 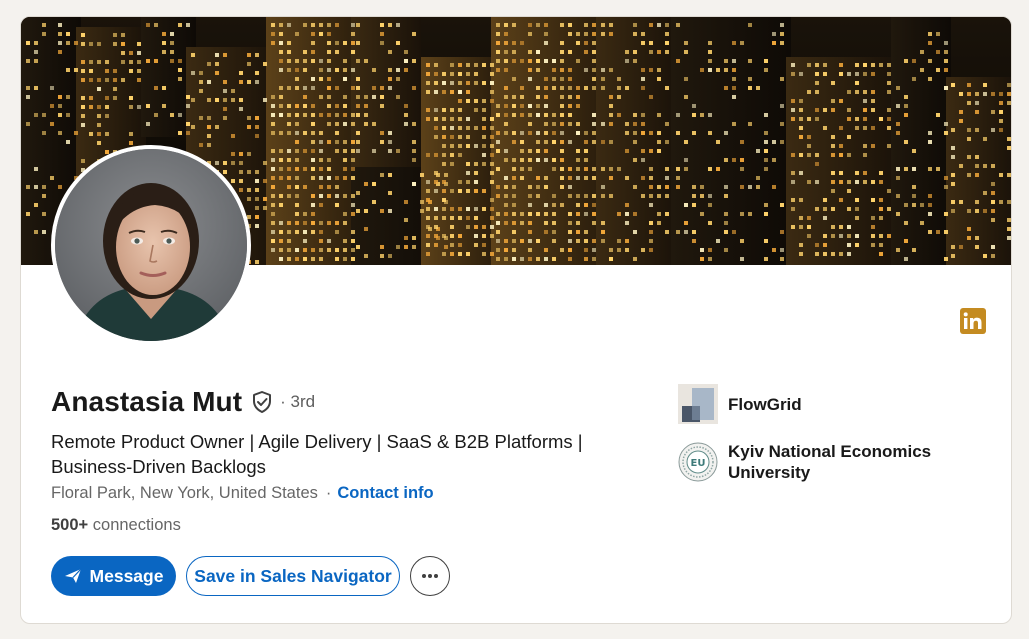 What do you see at coordinates (385, 493) in the screenshot?
I see `contact-info-link: Contact info` at bounding box center [385, 493].